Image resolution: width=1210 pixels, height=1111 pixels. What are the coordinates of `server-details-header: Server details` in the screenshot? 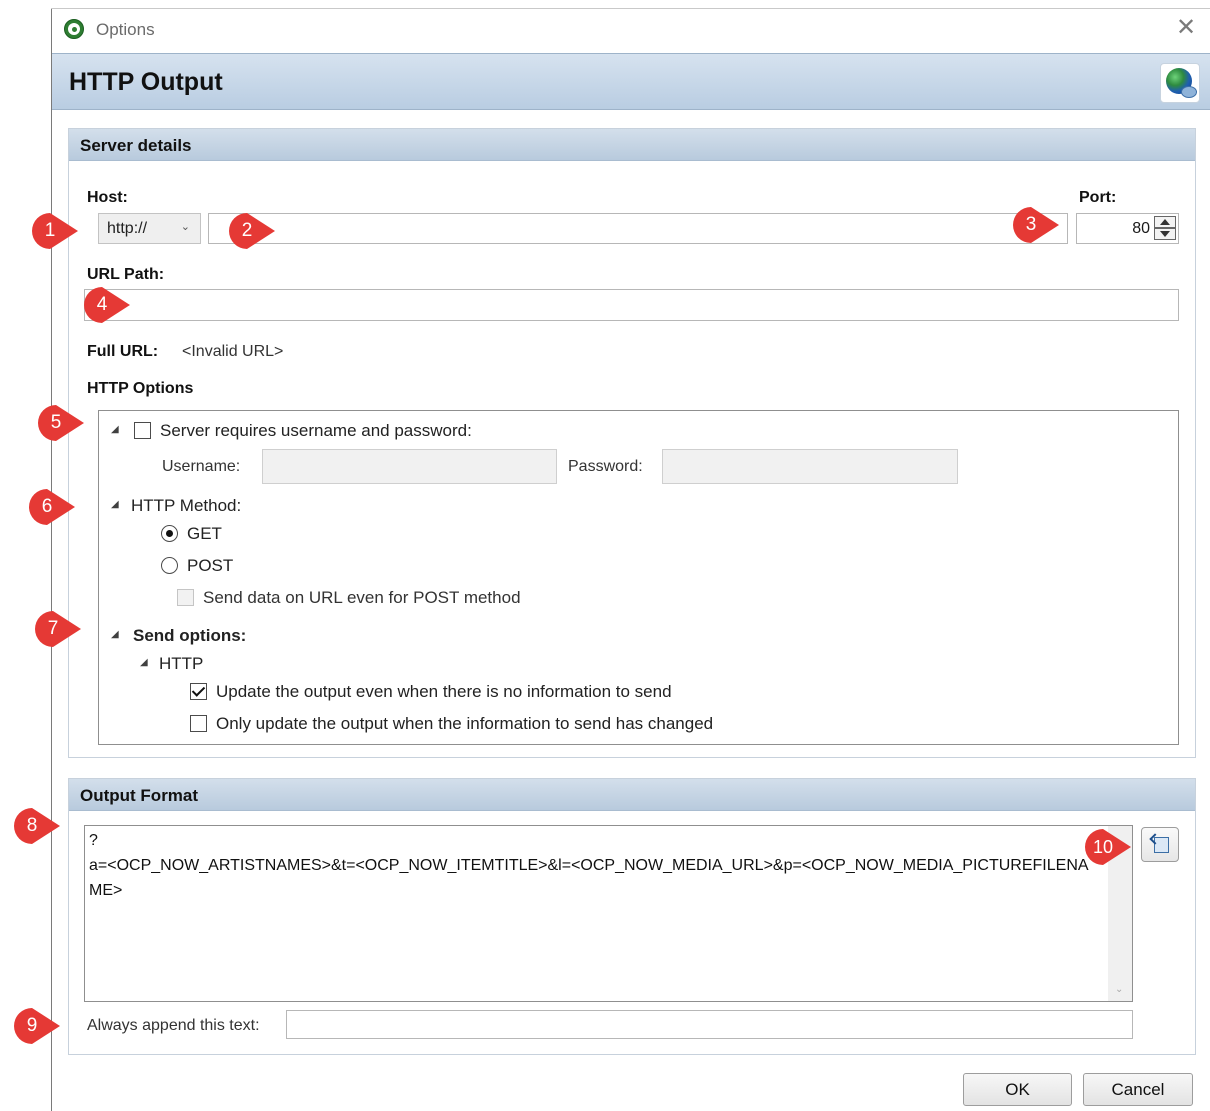 It's located at (632, 145).